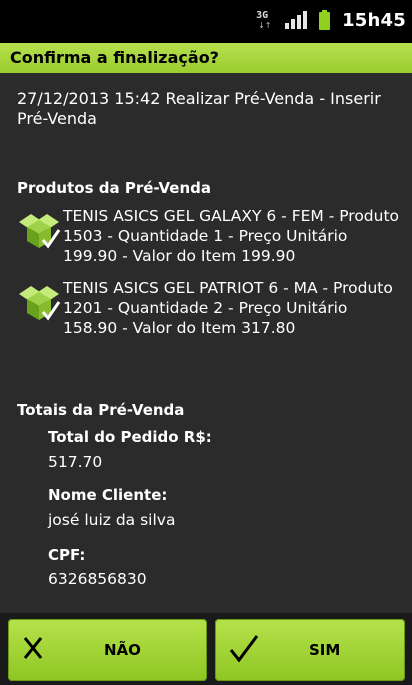 This screenshot has height=685, width=412. What do you see at coordinates (325, 650) in the screenshot?
I see `yes-button-label: SIM` at bounding box center [325, 650].